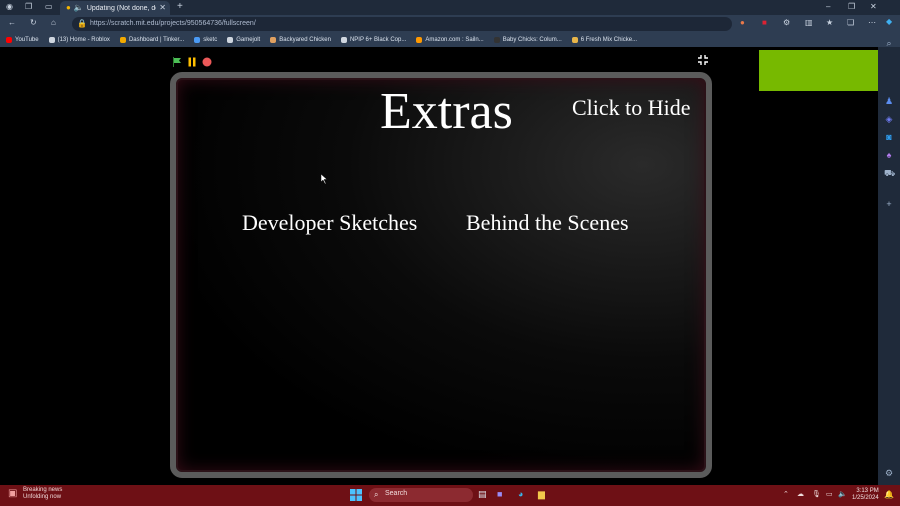 The height and width of the screenshot is (506, 900). What do you see at coordinates (851, 7) in the screenshot?
I see `restore-icon: ❐` at bounding box center [851, 7].